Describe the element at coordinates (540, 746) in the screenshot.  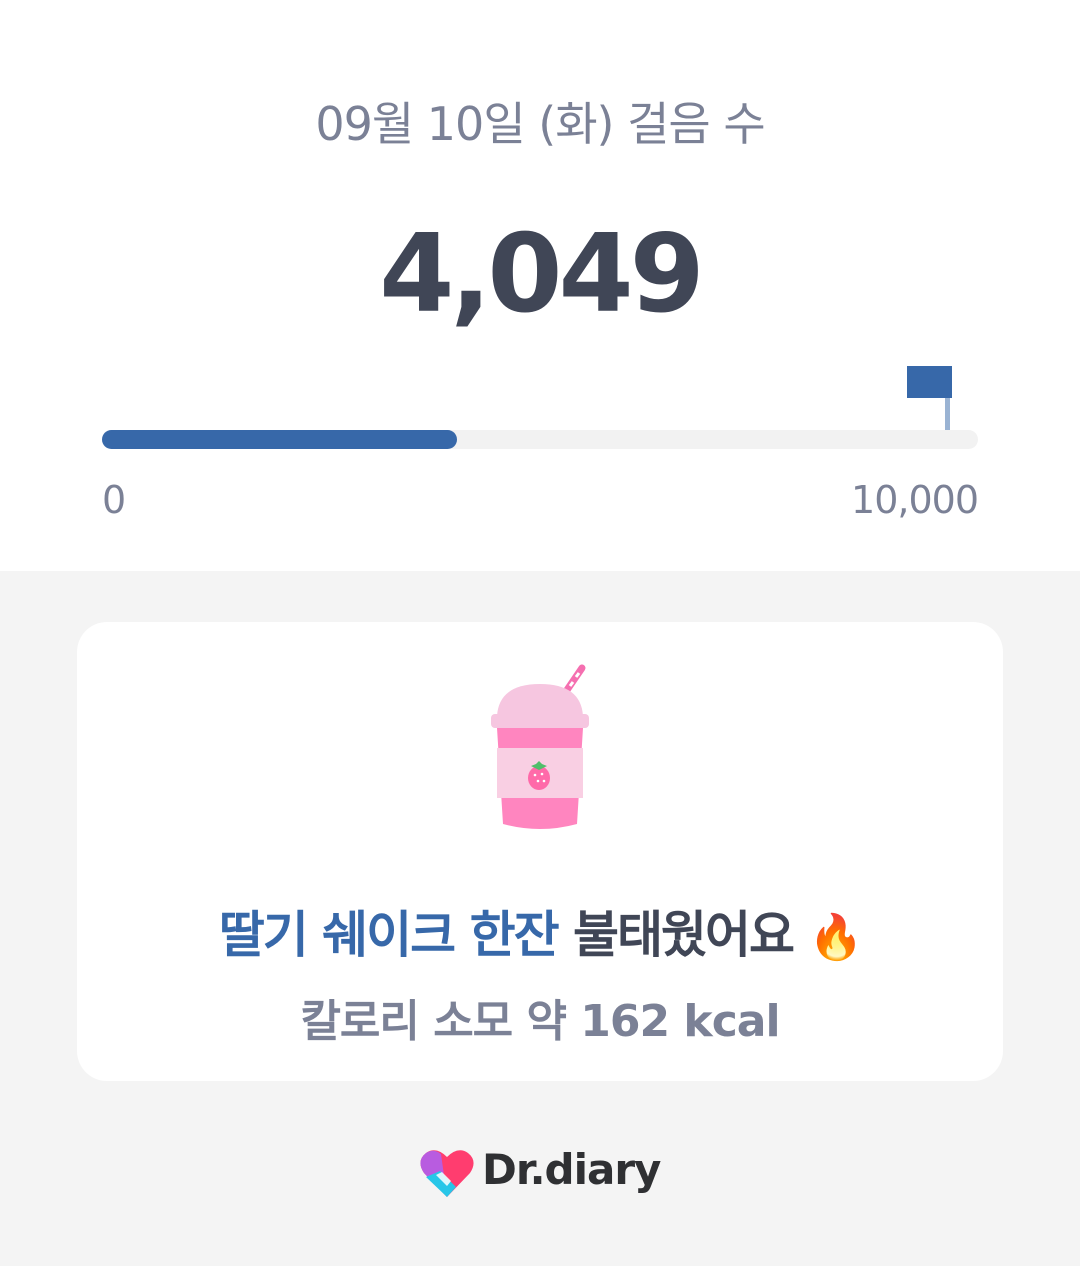
I see `strawberry-shake-icon` at that location.